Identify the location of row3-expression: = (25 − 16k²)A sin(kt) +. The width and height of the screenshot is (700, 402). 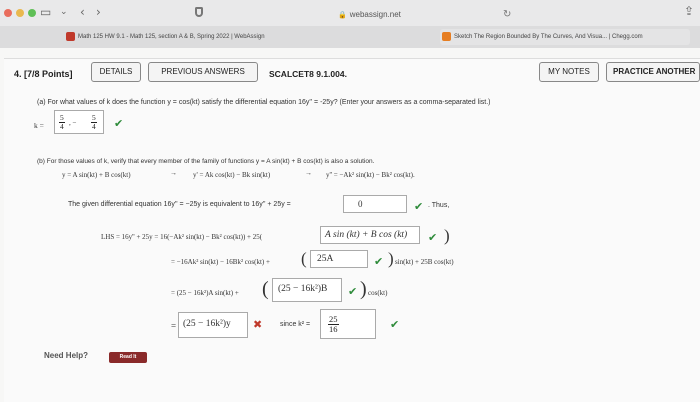
(205, 293).